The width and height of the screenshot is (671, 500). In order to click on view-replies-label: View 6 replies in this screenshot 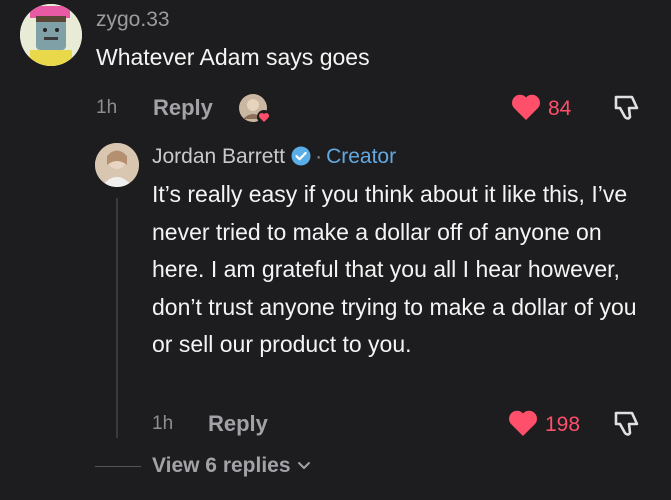, I will do `click(221, 465)`.